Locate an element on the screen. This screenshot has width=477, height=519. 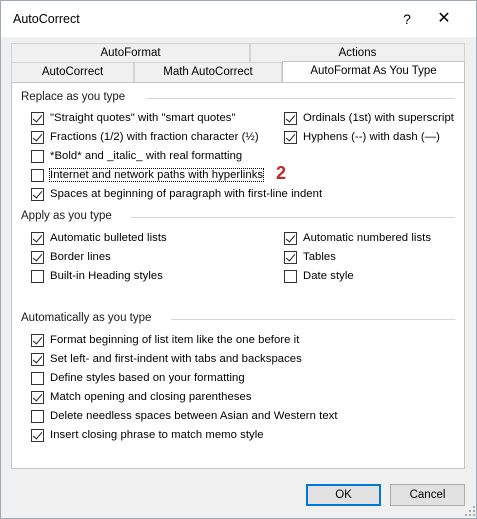
option-bold-italic: *Bold* and _italic_ with real formatting is located at coordinates (136, 156).